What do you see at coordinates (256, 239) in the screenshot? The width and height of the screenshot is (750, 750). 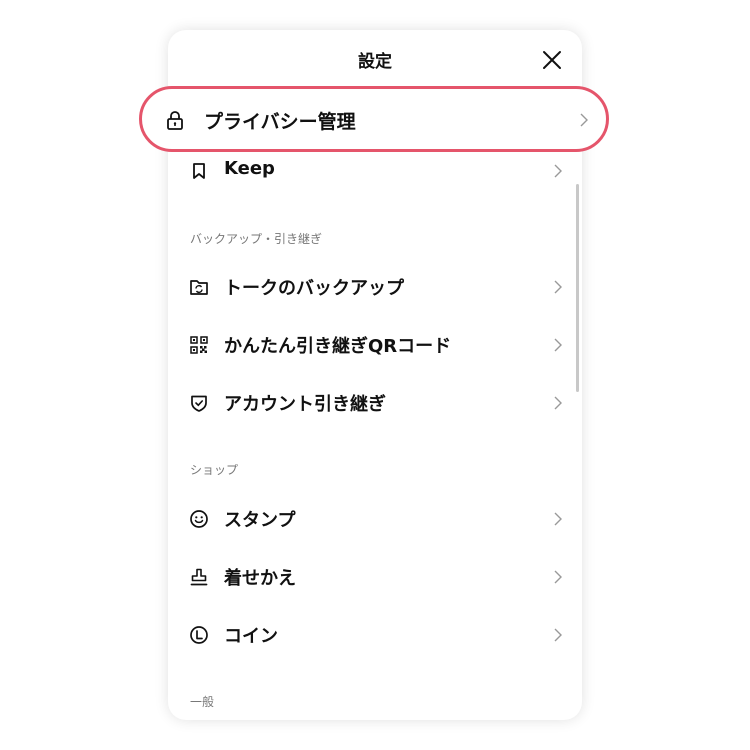 I see `section-header-backup: バックアップ・引き継ぎ` at bounding box center [256, 239].